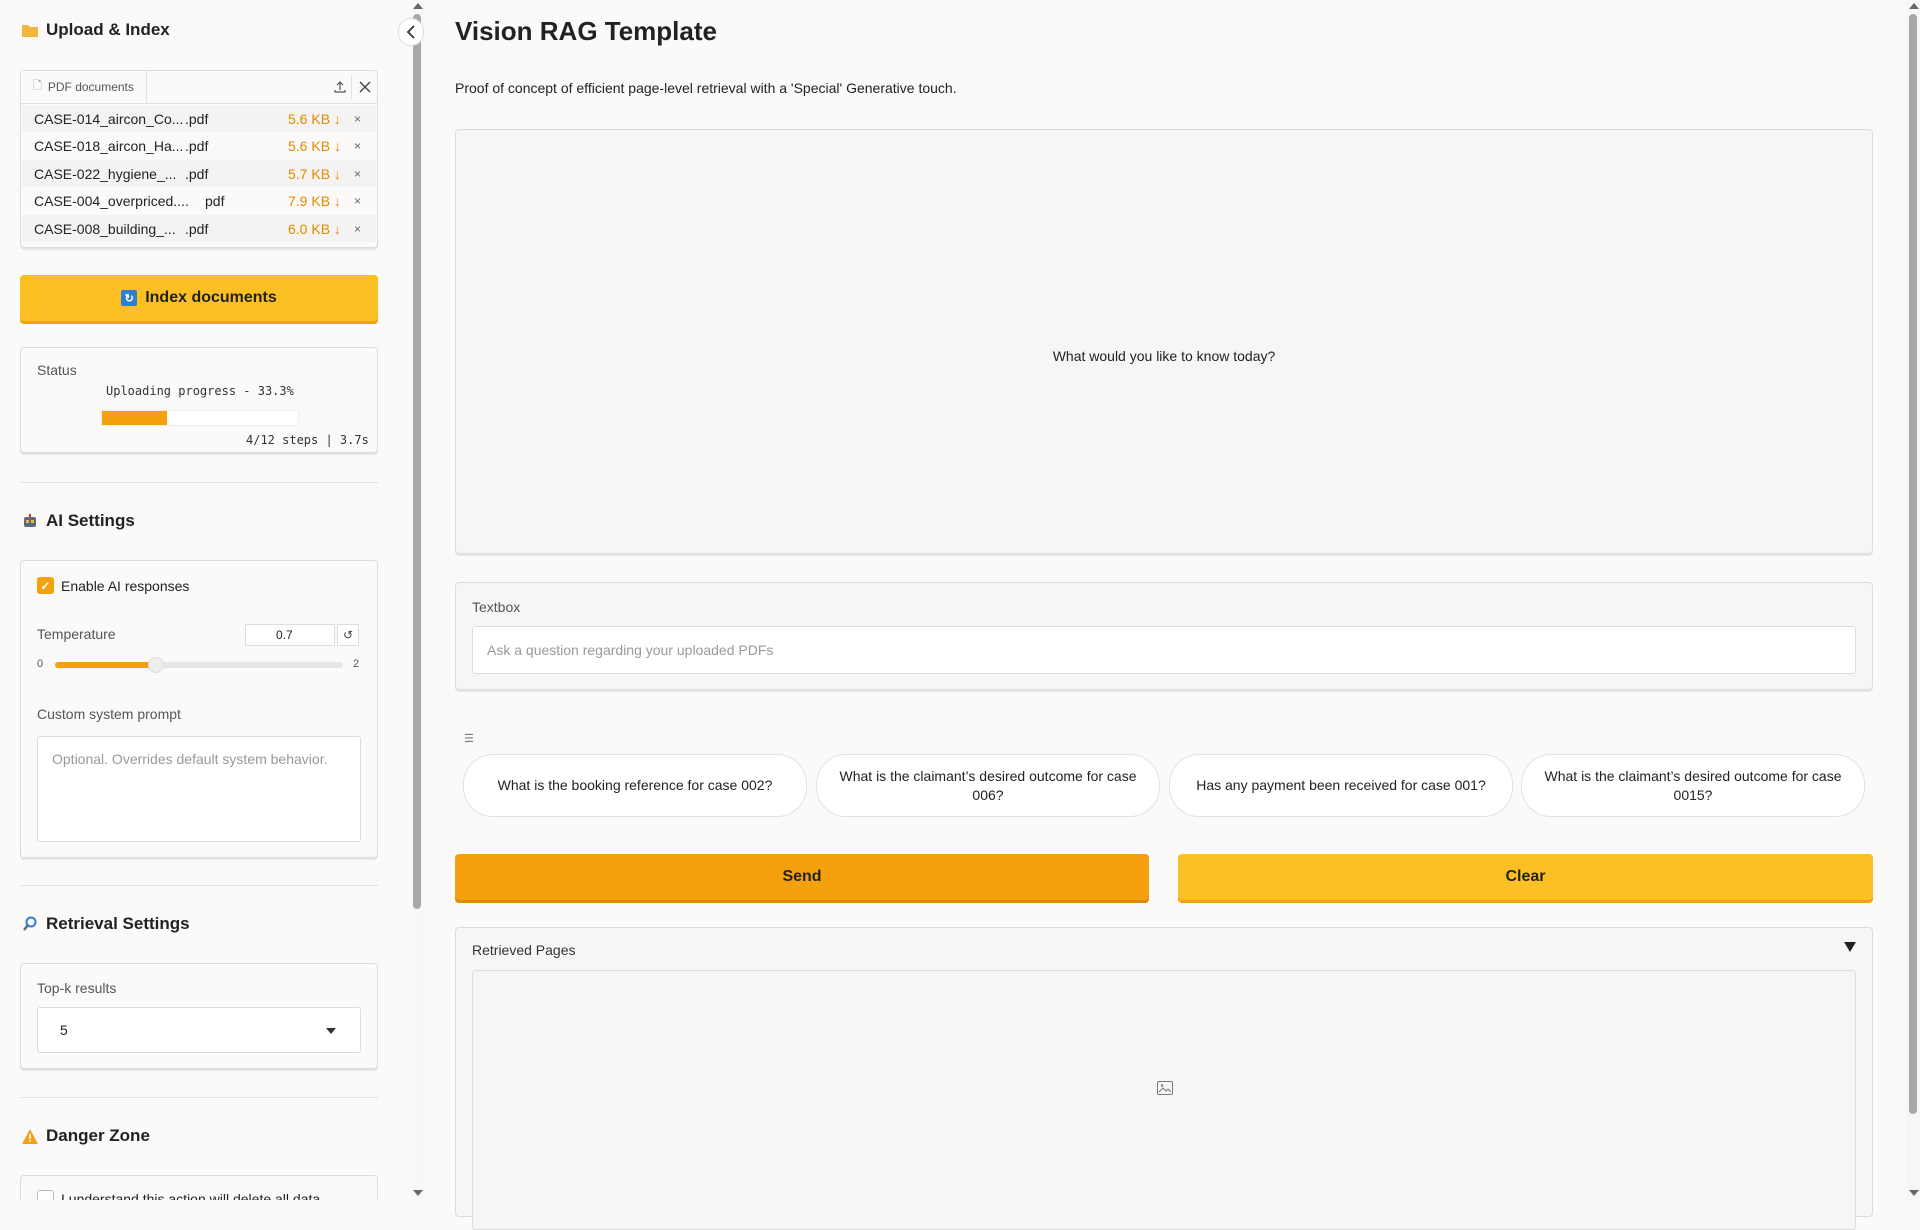  Describe the element at coordinates (469, 739) in the screenshot. I see `examples-list-icon: ☰` at that location.